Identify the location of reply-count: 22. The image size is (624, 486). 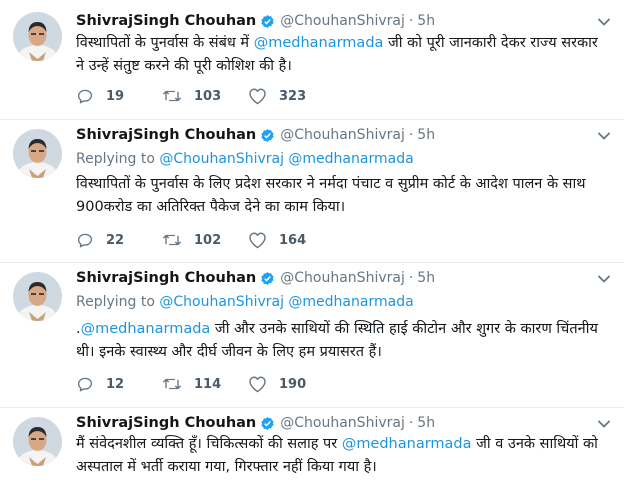
(115, 240).